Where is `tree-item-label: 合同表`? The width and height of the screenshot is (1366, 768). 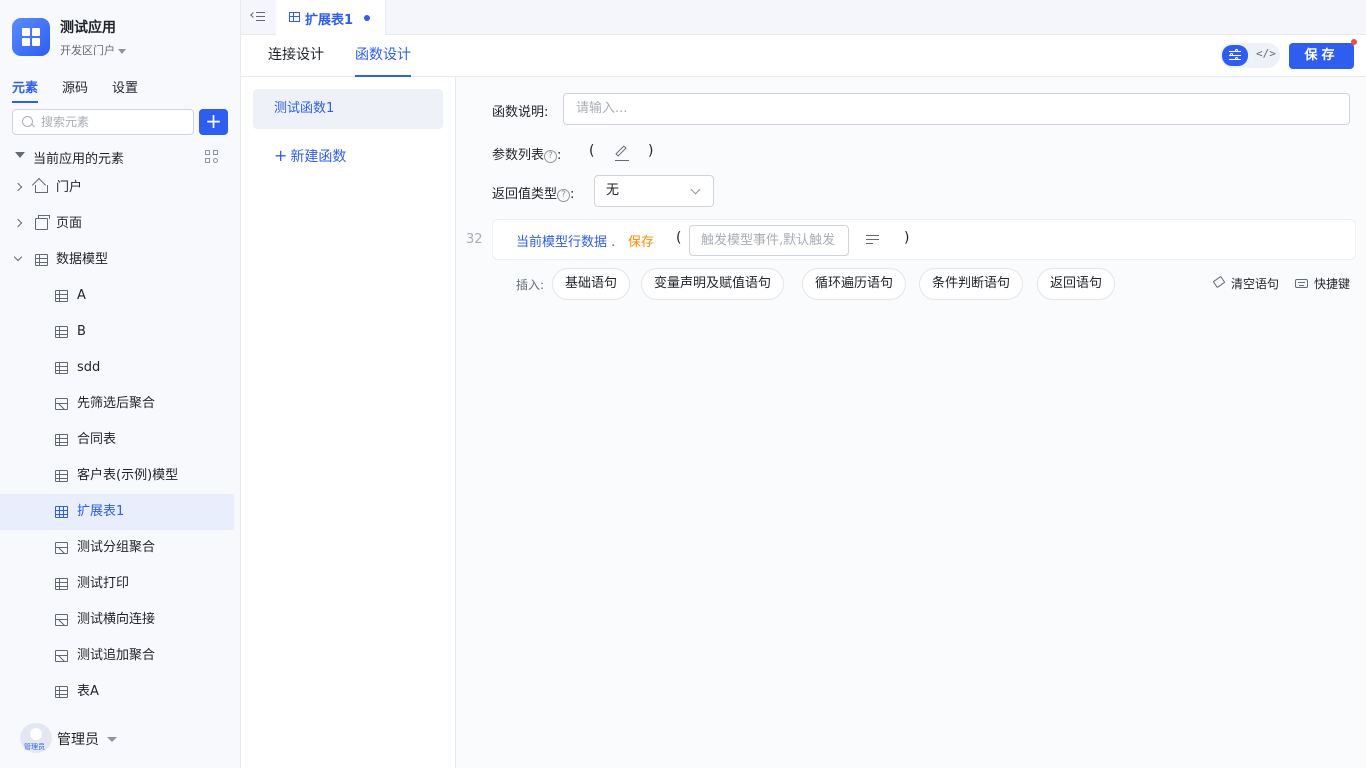 tree-item-label: 合同表 is located at coordinates (97, 439).